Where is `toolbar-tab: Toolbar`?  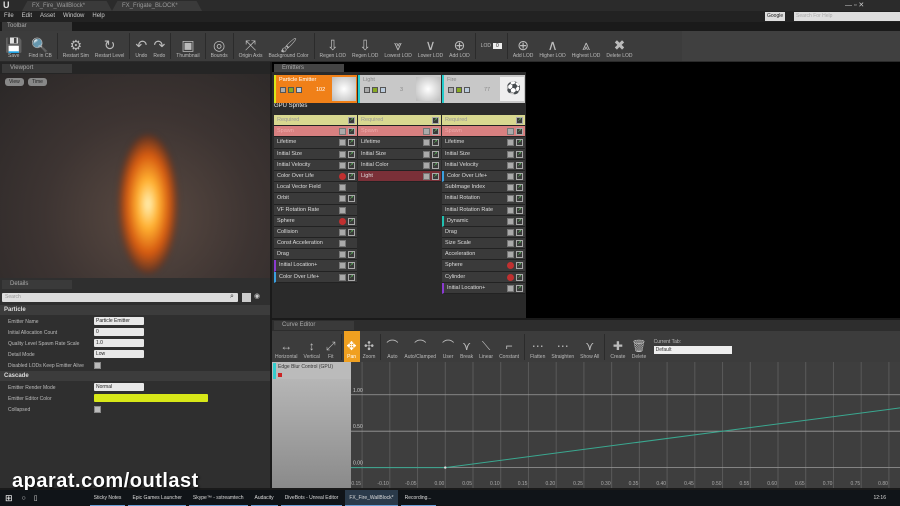
toolbar-tab: Toolbar is located at coordinates (37, 26).